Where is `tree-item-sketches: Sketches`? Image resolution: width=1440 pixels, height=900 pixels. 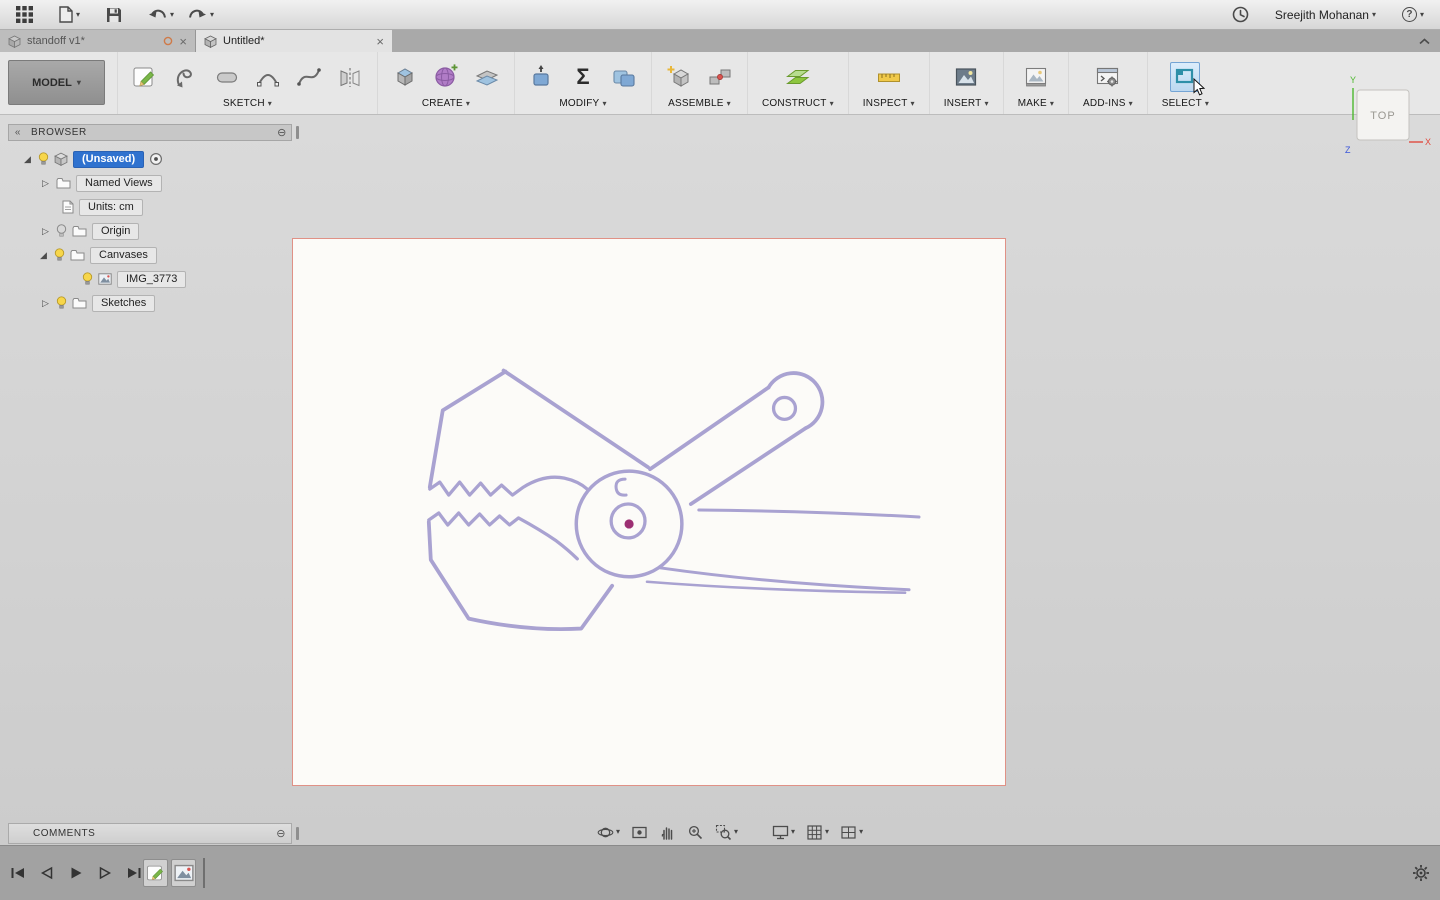
tree-item-sketches: Sketches is located at coordinates (124, 303).